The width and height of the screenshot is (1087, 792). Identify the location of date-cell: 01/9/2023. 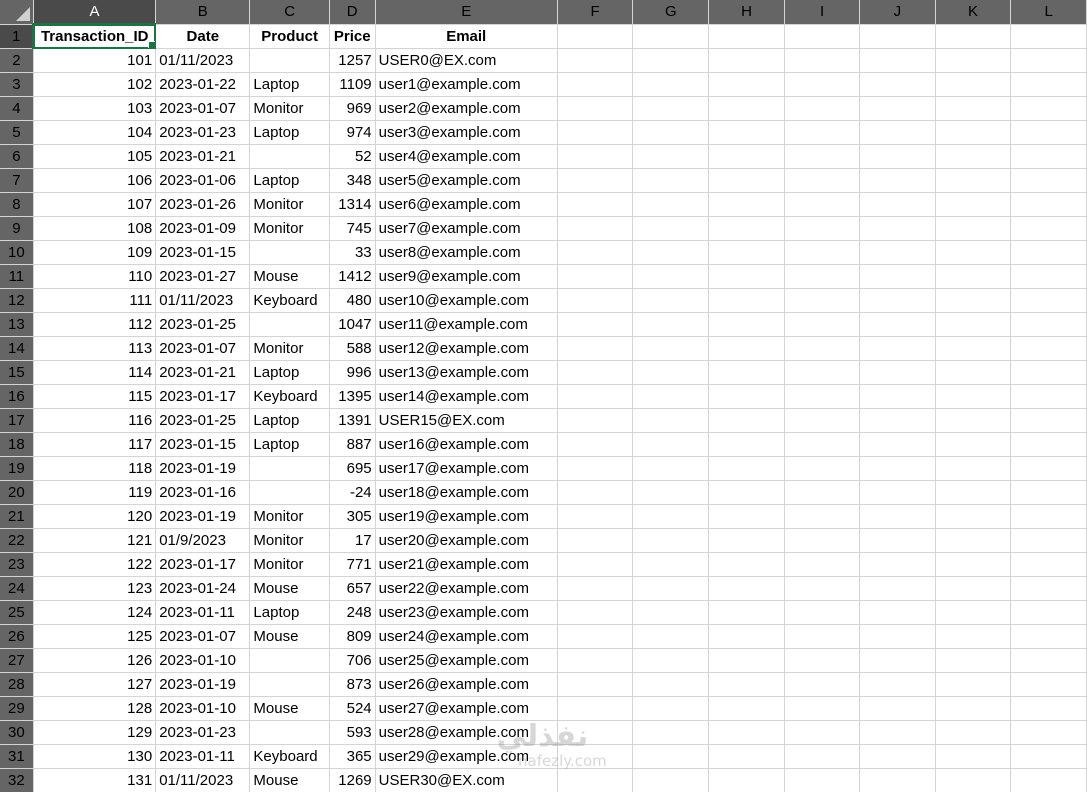
(203, 540).